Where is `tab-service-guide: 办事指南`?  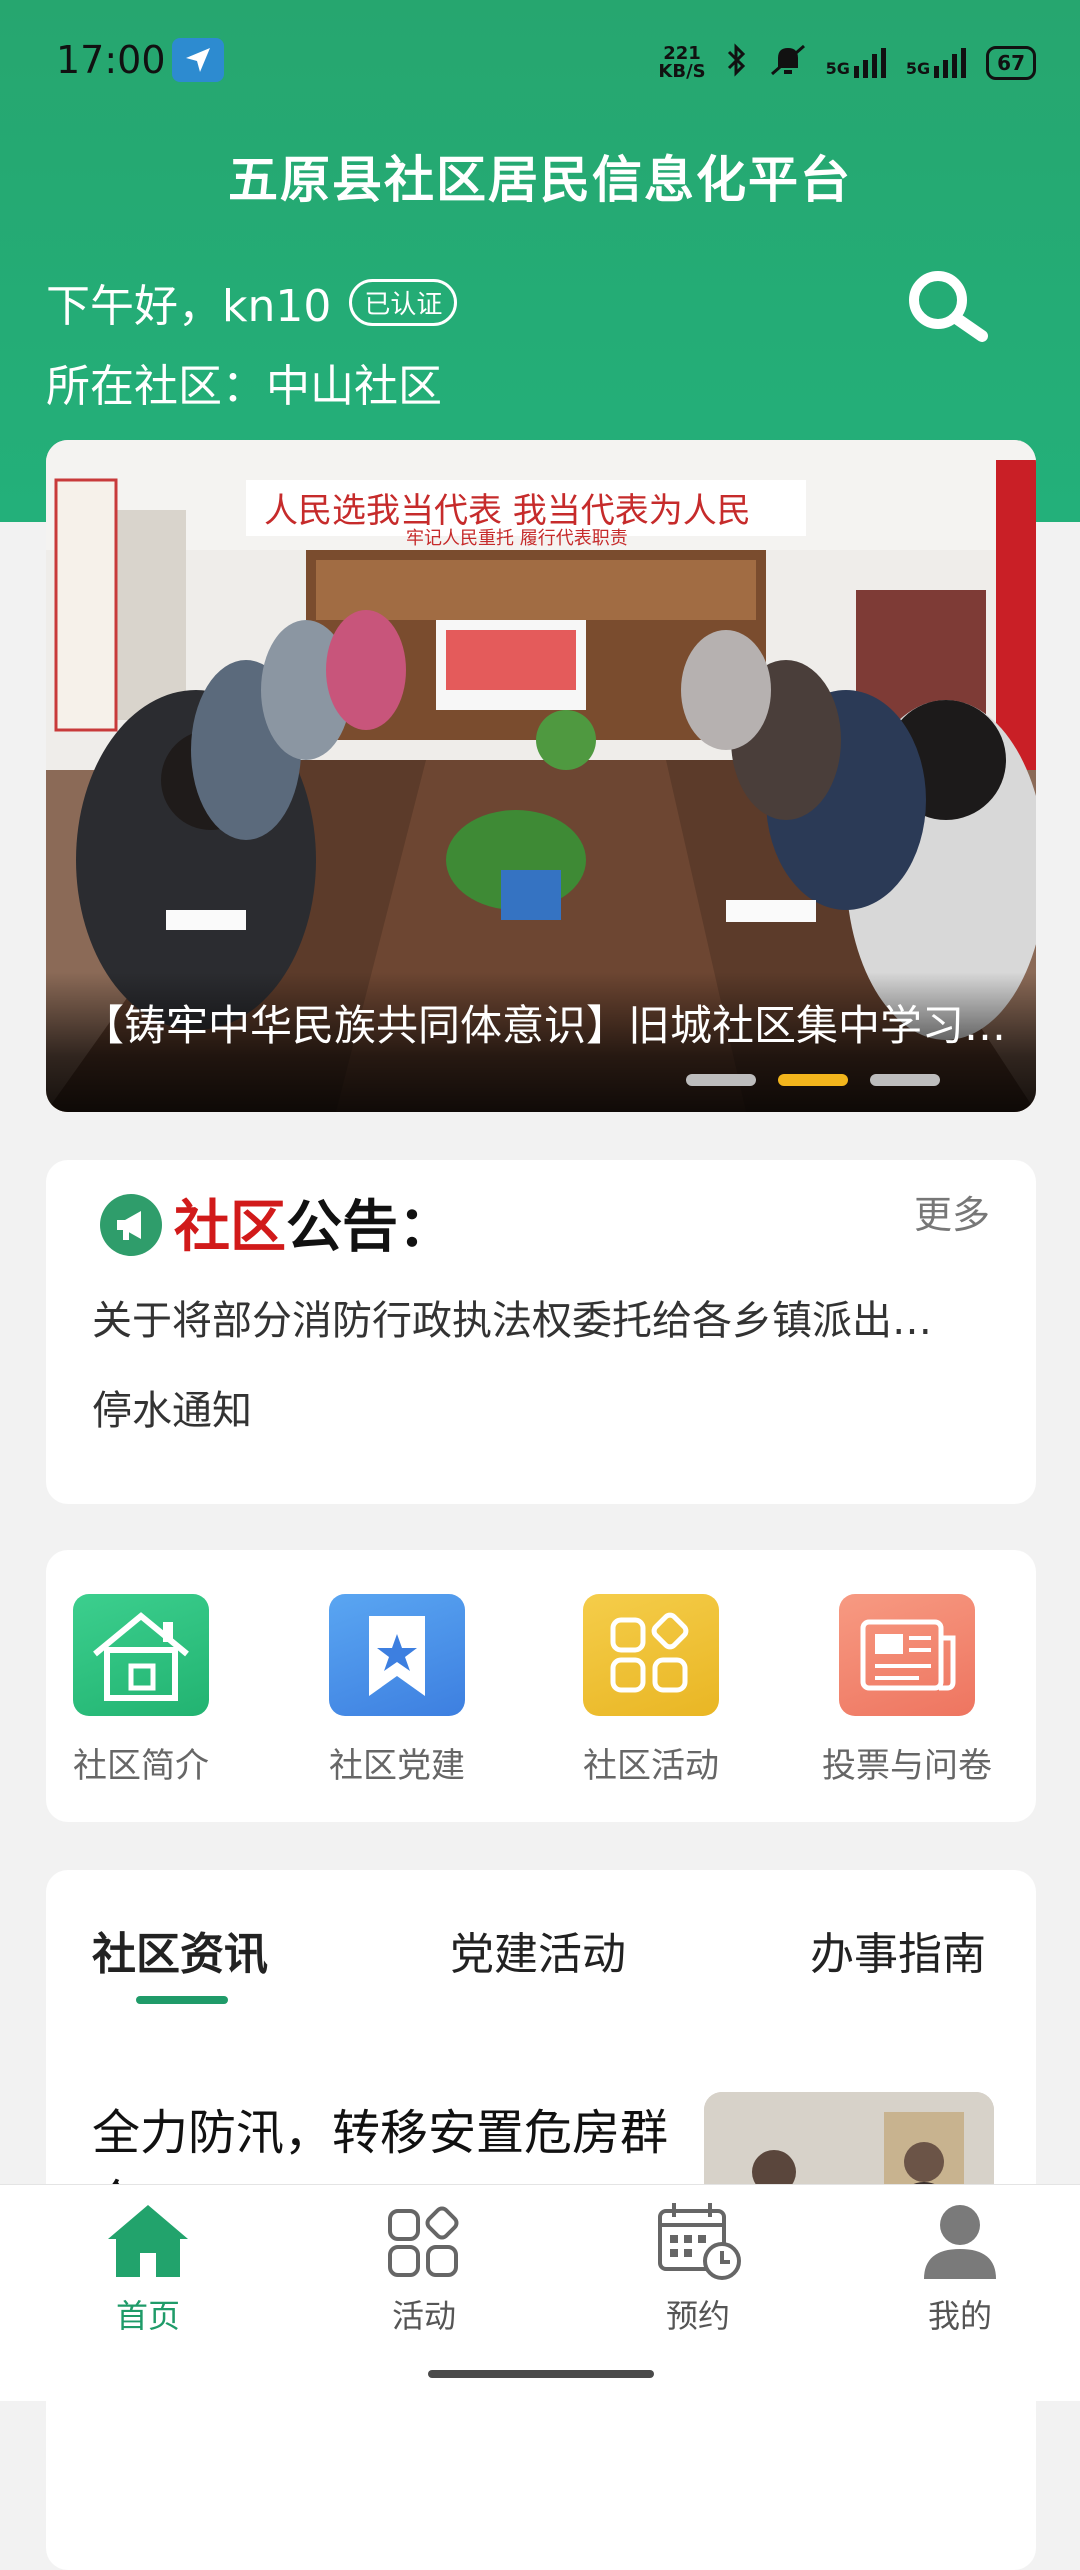
tab-service-guide: 办事指南 is located at coordinates (898, 1950).